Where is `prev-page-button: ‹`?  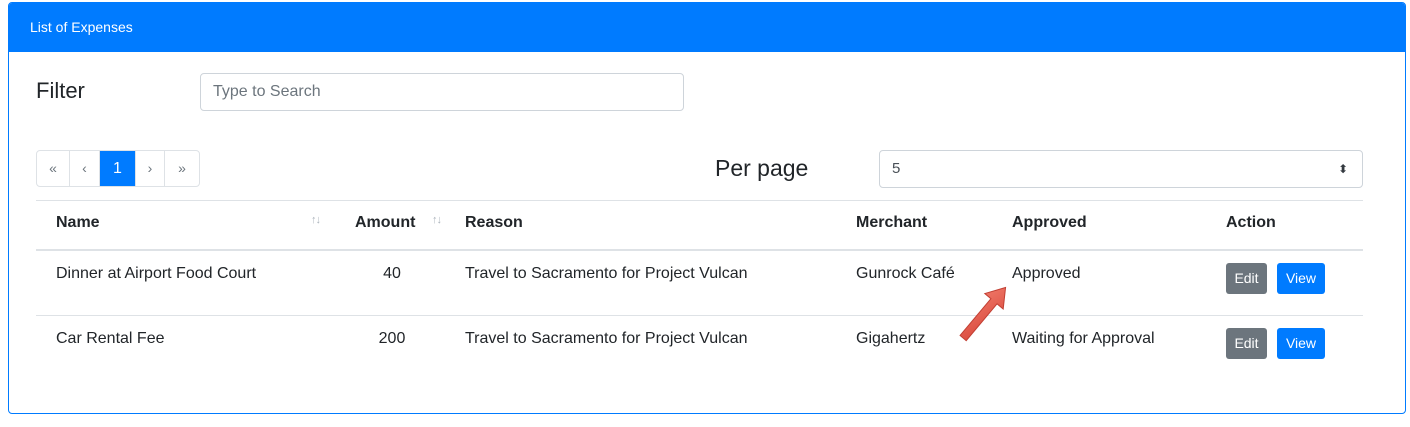 prev-page-button: ‹ is located at coordinates (85, 168).